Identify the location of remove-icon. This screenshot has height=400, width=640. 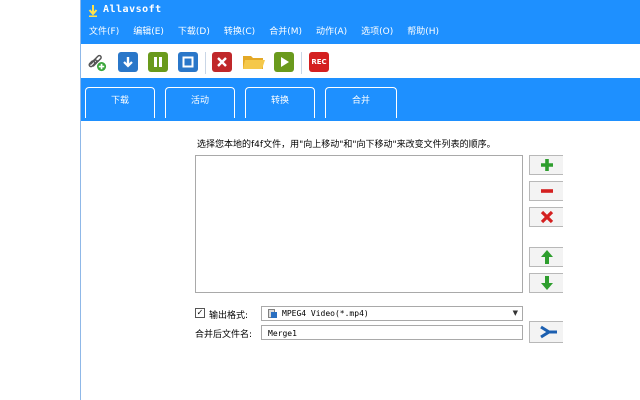
(546, 191).